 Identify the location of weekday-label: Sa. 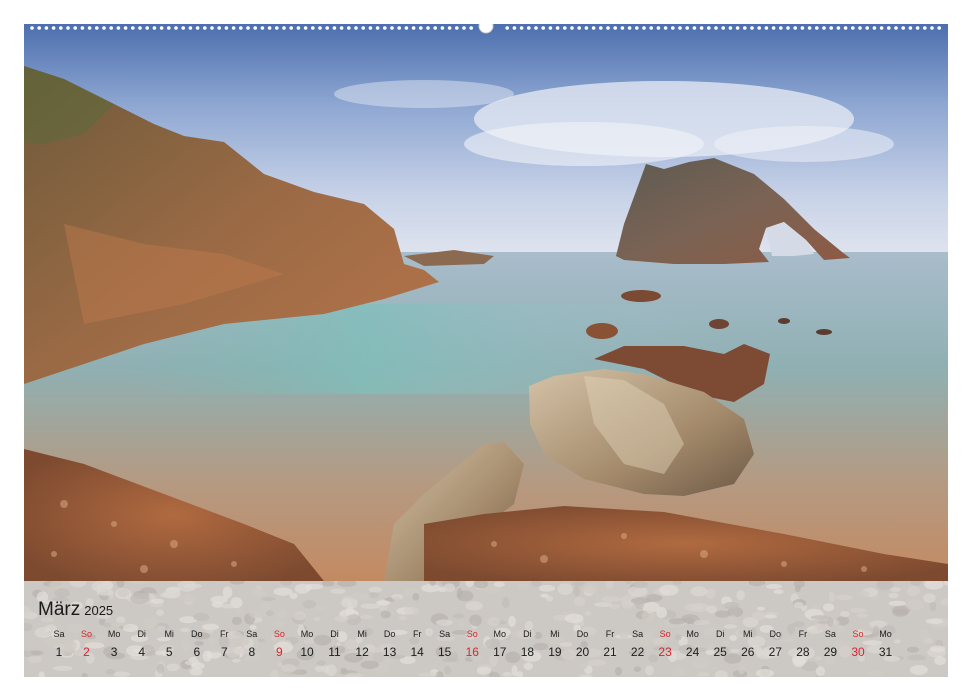
(830, 634).